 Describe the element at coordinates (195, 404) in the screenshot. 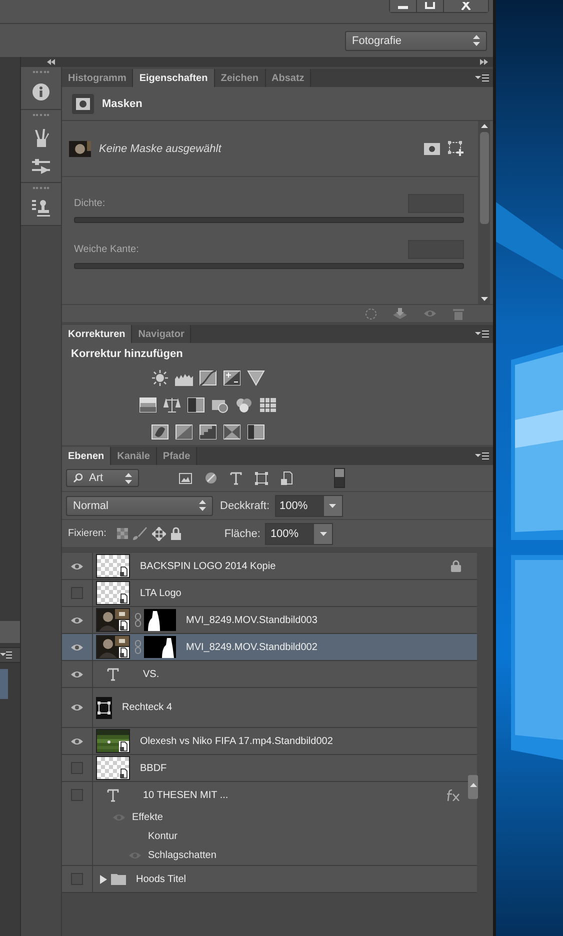

I see `half-square-icon` at that location.